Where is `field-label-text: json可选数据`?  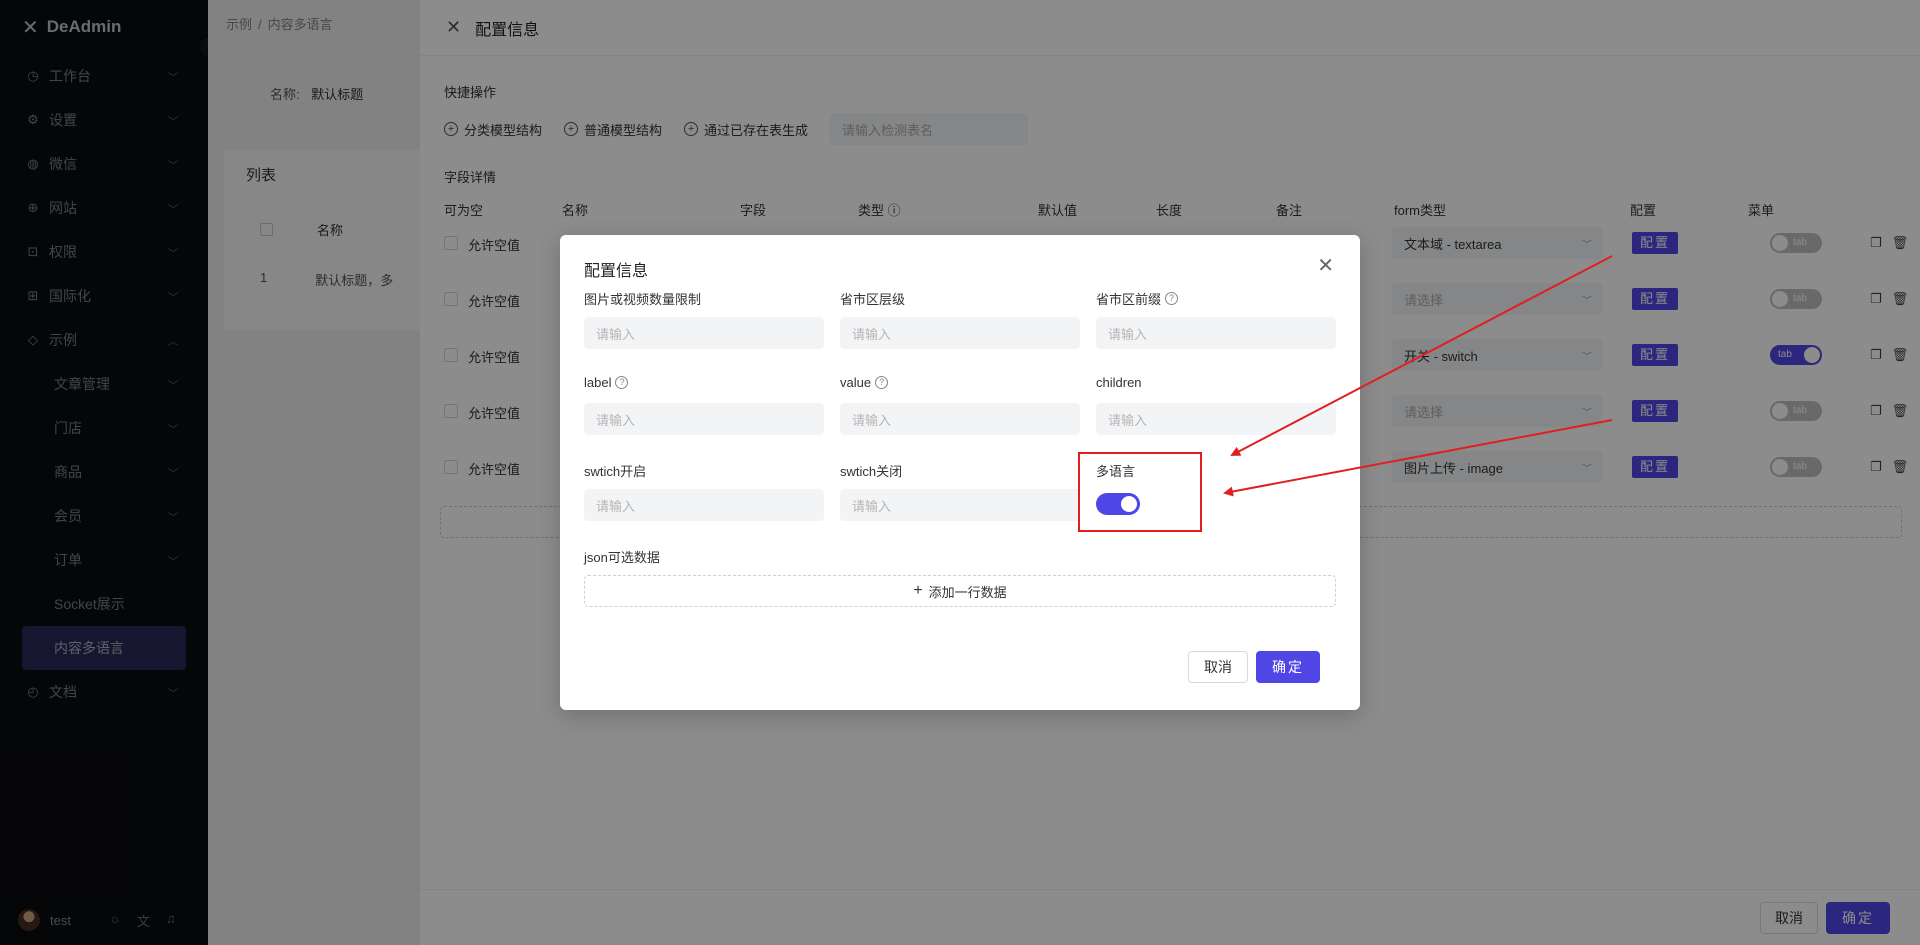
field-label-text: json可选数据 is located at coordinates (622, 557).